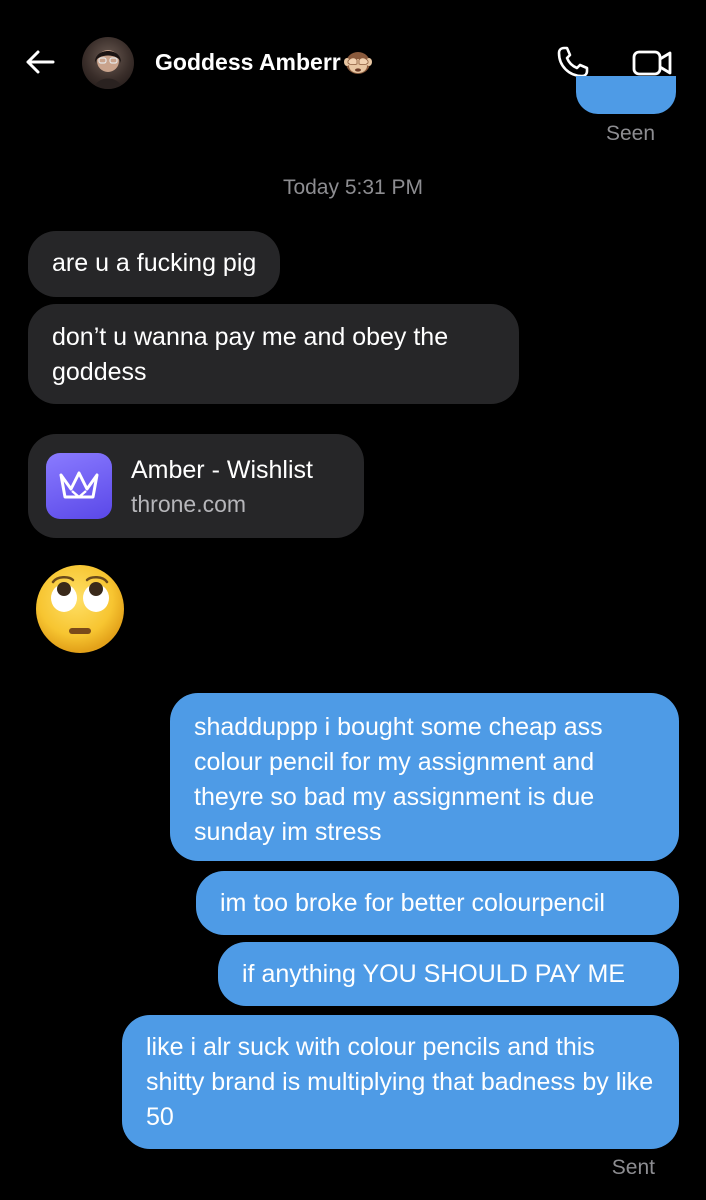  I want to click on seen-status: Seen, so click(630, 133).